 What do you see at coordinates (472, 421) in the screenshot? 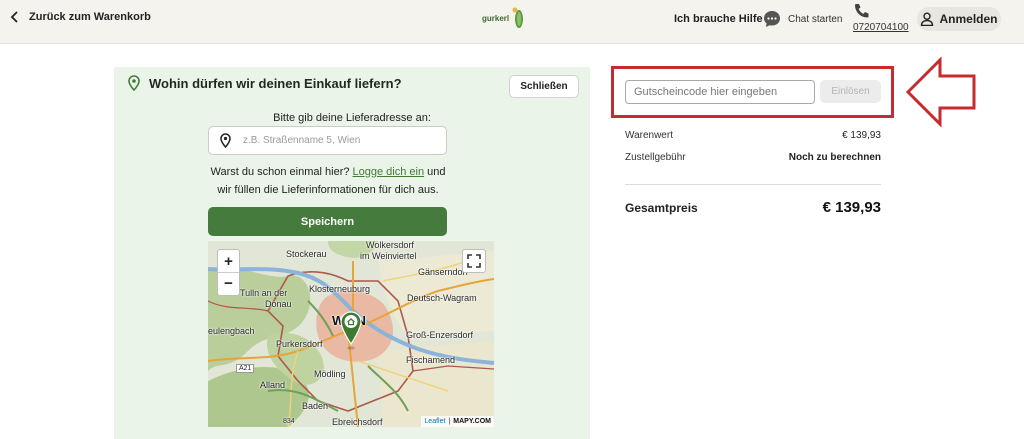
I see `mapy-logo: MAPY.COM` at bounding box center [472, 421].